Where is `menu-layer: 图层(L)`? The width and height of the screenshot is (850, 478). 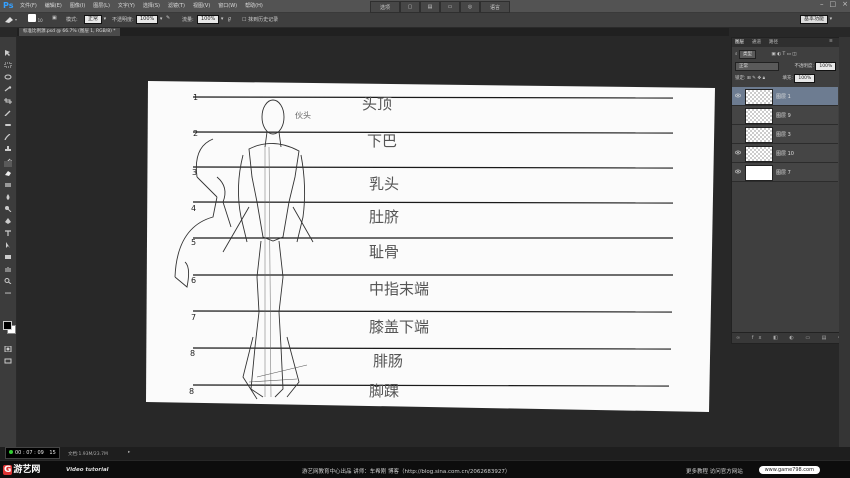
menu-layer: 图层(L) is located at coordinates (101, 5).